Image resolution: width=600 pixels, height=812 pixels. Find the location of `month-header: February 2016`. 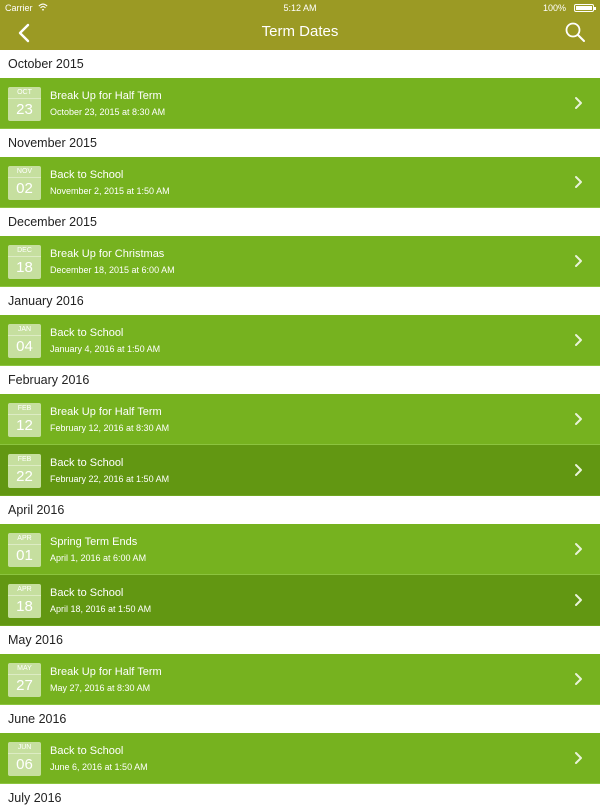

month-header: February 2016 is located at coordinates (300, 380).